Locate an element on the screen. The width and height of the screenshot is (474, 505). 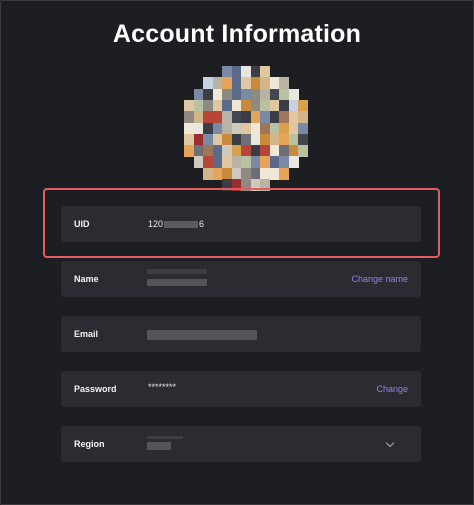
region-label: Region is located at coordinates (89, 444).